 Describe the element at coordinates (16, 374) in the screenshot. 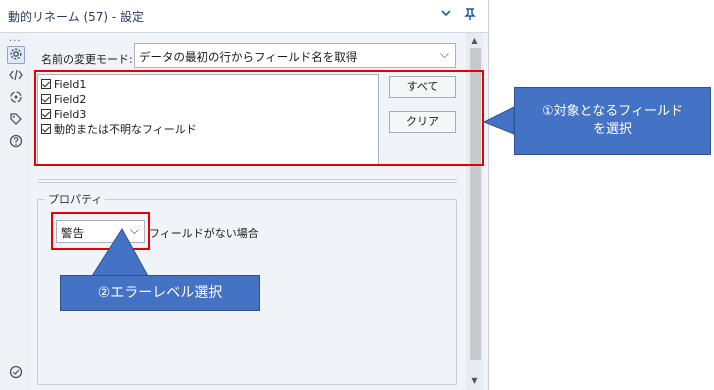

I see `check-circle-icon` at that location.